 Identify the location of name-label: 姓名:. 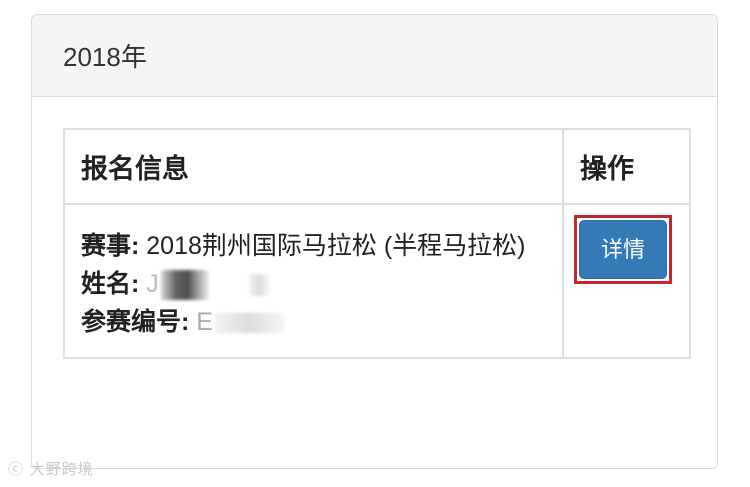
(110, 284).